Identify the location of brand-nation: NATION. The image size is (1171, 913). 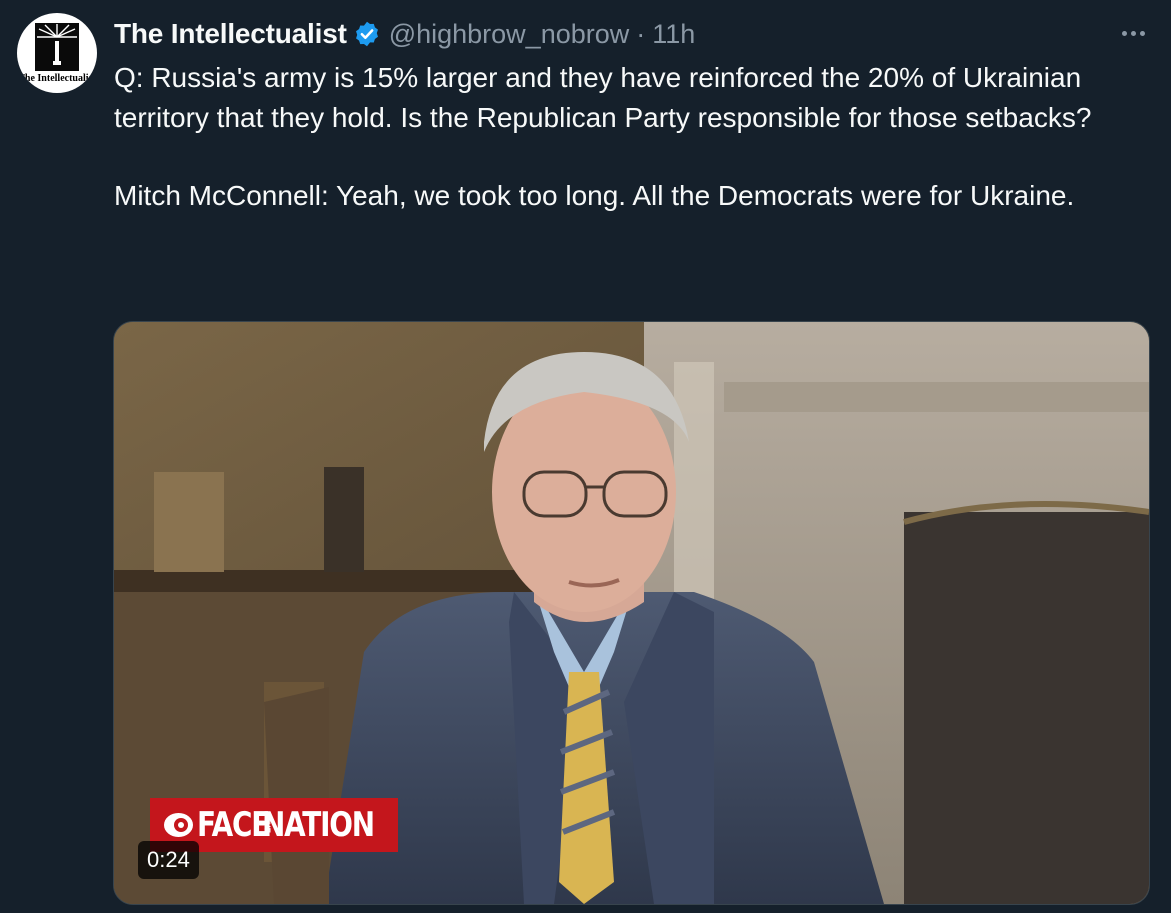
(318, 825).